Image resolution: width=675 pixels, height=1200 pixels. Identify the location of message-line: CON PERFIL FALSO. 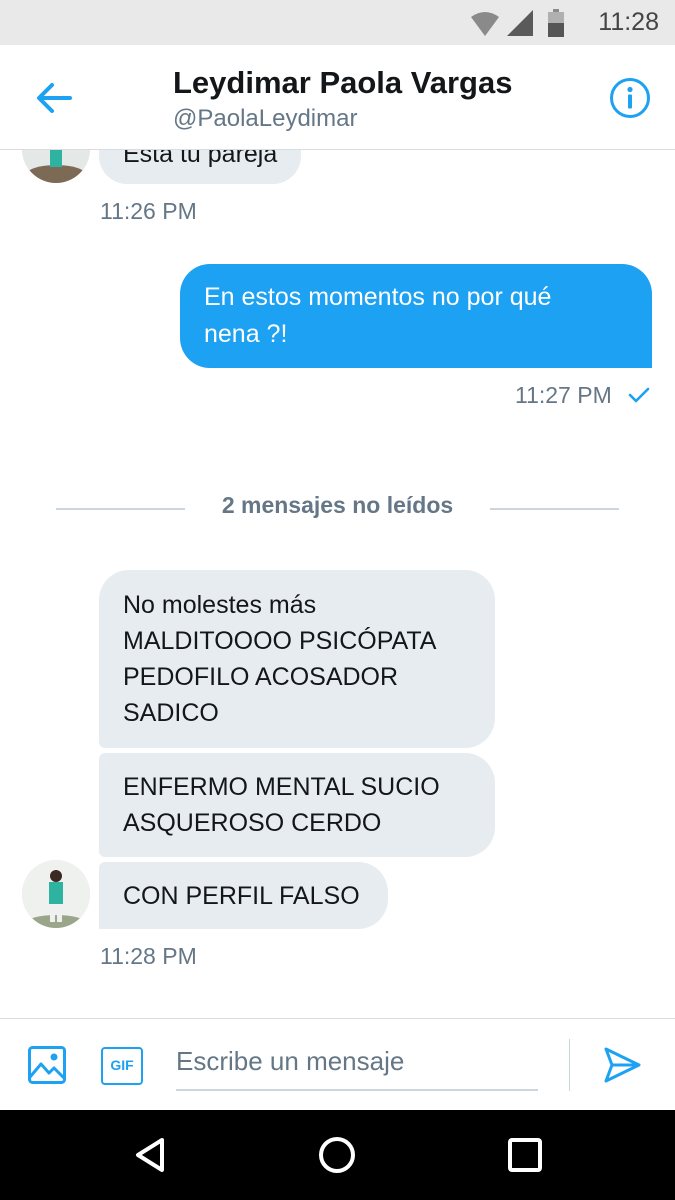
(241, 896).